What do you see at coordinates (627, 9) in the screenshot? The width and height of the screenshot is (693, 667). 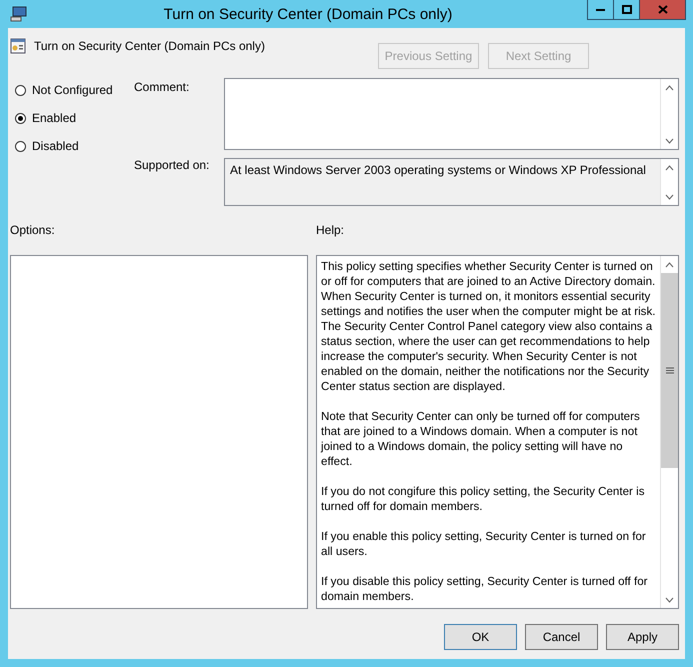 I see `maximize-icon` at bounding box center [627, 9].